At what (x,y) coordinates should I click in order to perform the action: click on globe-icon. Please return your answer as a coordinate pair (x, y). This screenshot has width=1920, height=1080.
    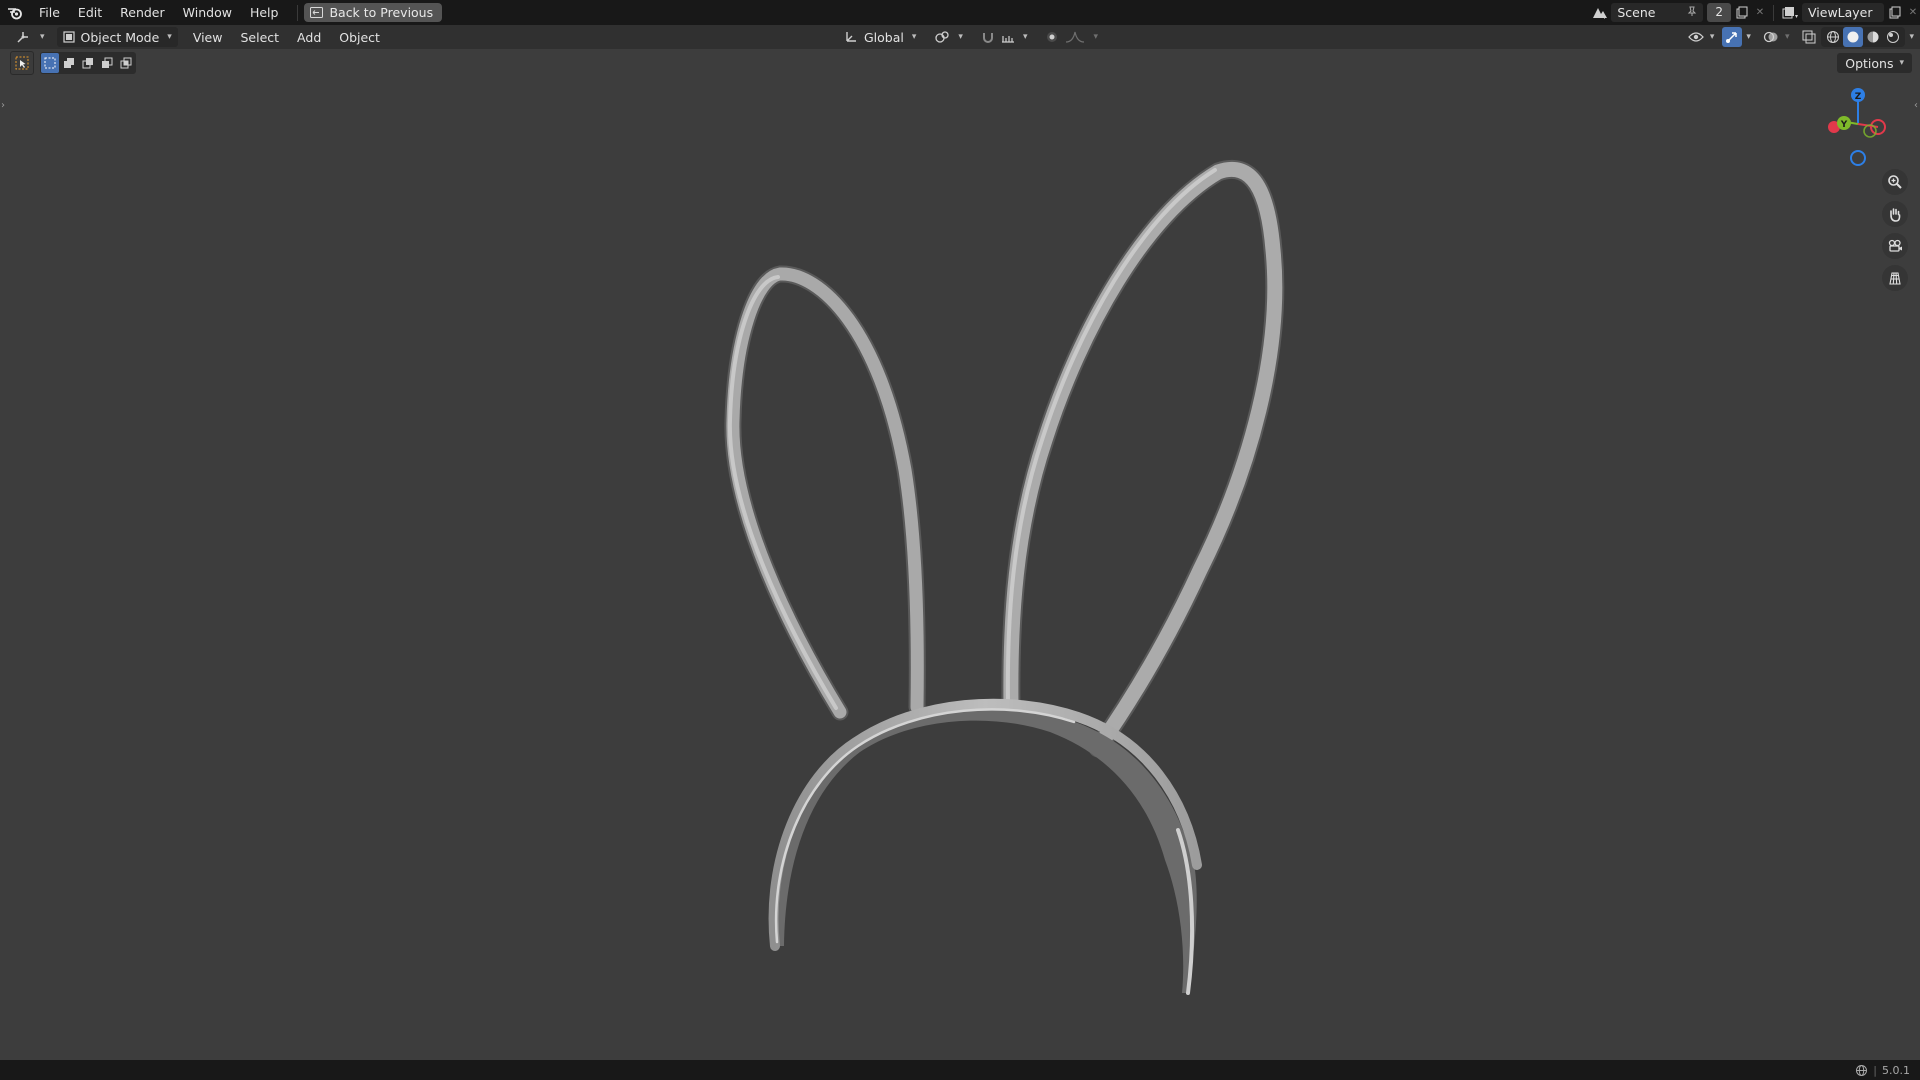
    Looking at the image, I should click on (1862, 1070).